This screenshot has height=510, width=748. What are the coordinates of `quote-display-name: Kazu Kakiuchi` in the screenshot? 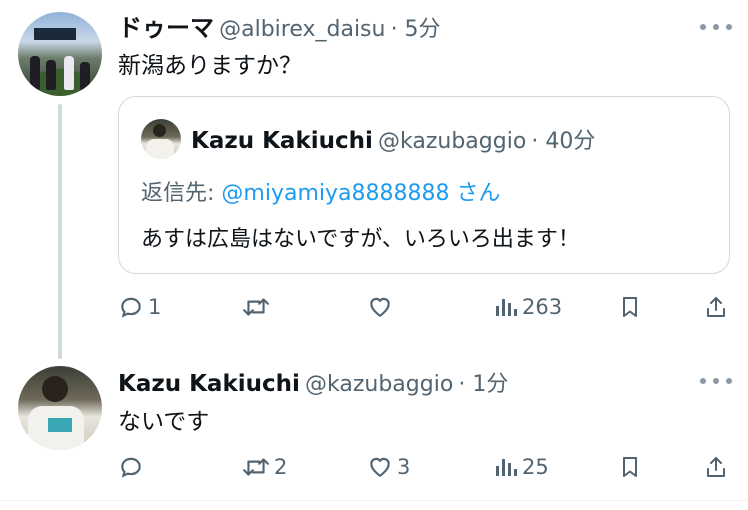 It's located at (282, 141).